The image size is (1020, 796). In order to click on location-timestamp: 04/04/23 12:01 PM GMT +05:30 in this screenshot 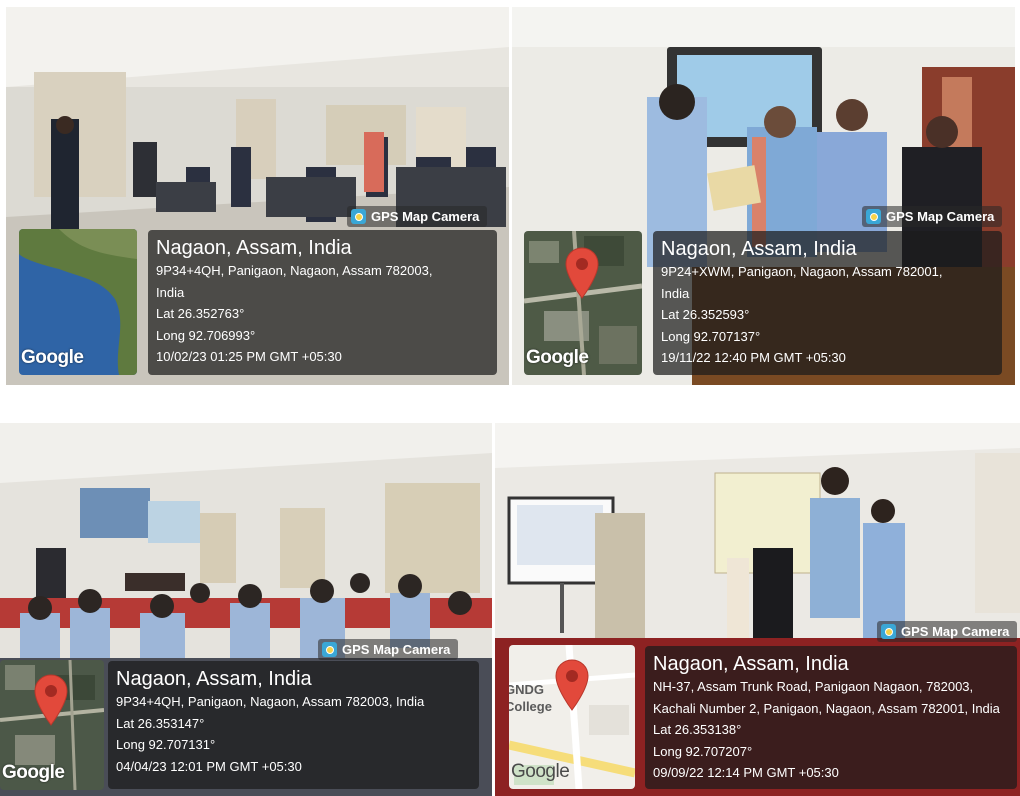, I will do `click(209, 766)`.